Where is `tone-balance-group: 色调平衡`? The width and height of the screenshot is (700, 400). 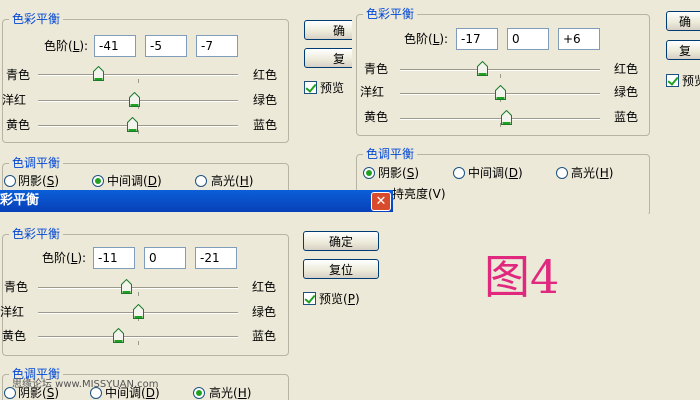
tone-balance-group: 色调平衡 is located at coordinates (503, 180).